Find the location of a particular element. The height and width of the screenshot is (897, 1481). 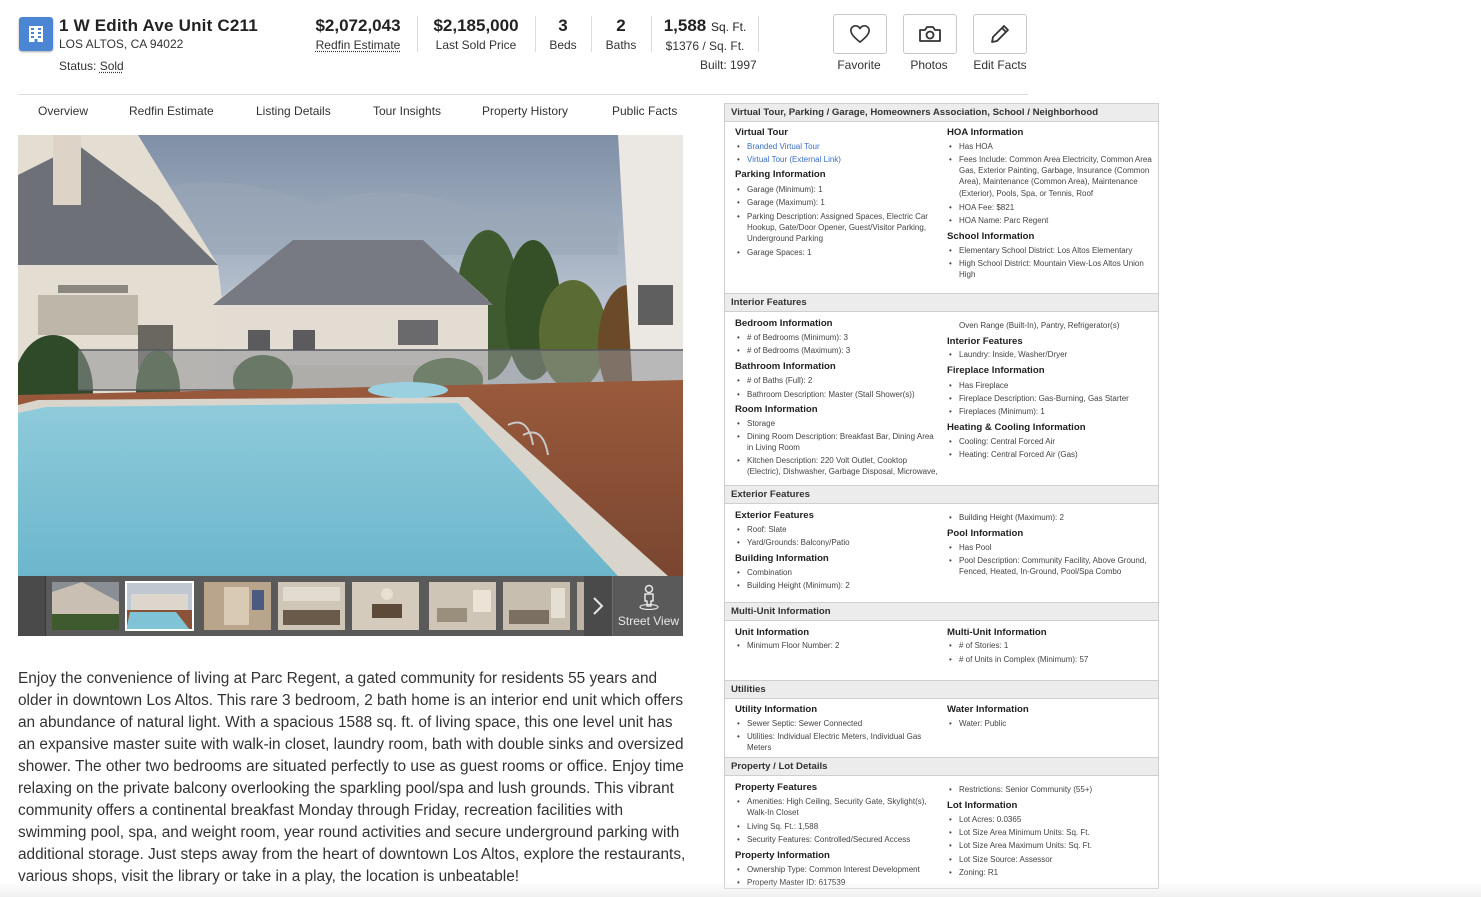

subheading-room: Room Information is located at coordinates (776, 409).